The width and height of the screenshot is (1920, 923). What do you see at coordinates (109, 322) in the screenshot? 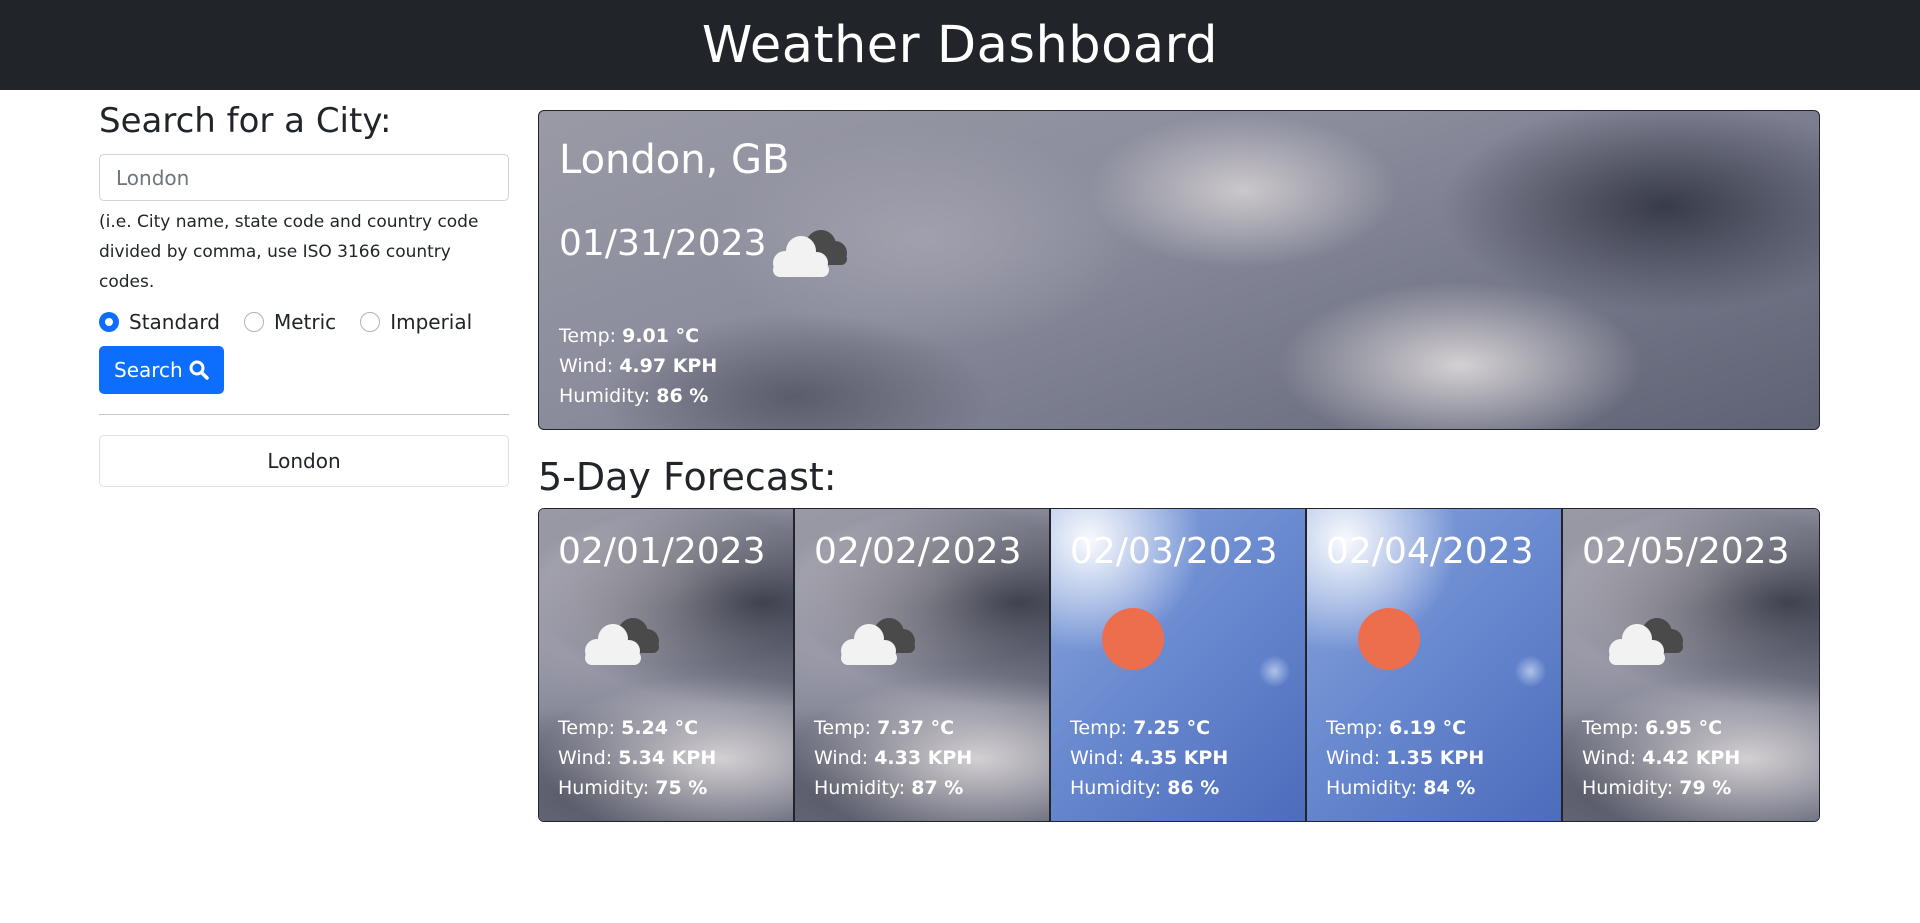
I see `radio-standard` at bounding box center [109, 322].